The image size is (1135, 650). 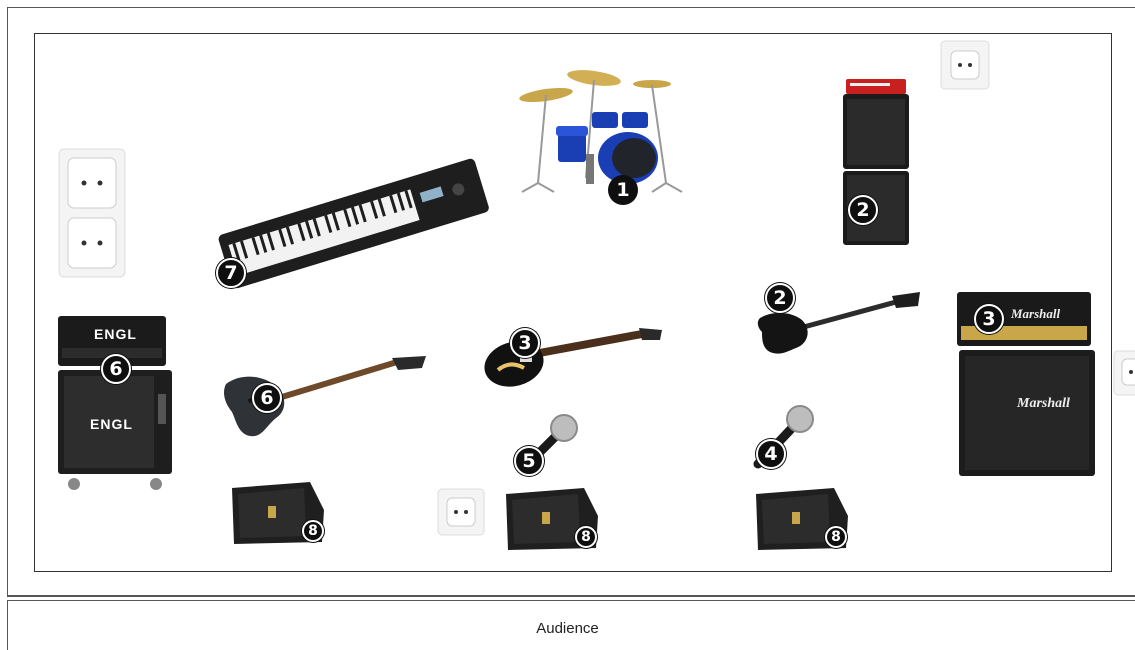 What do you see at coordinates (571, 600) in the screenshot?
I see `stage-edge-line-lower` at bounding box center [571, 600].